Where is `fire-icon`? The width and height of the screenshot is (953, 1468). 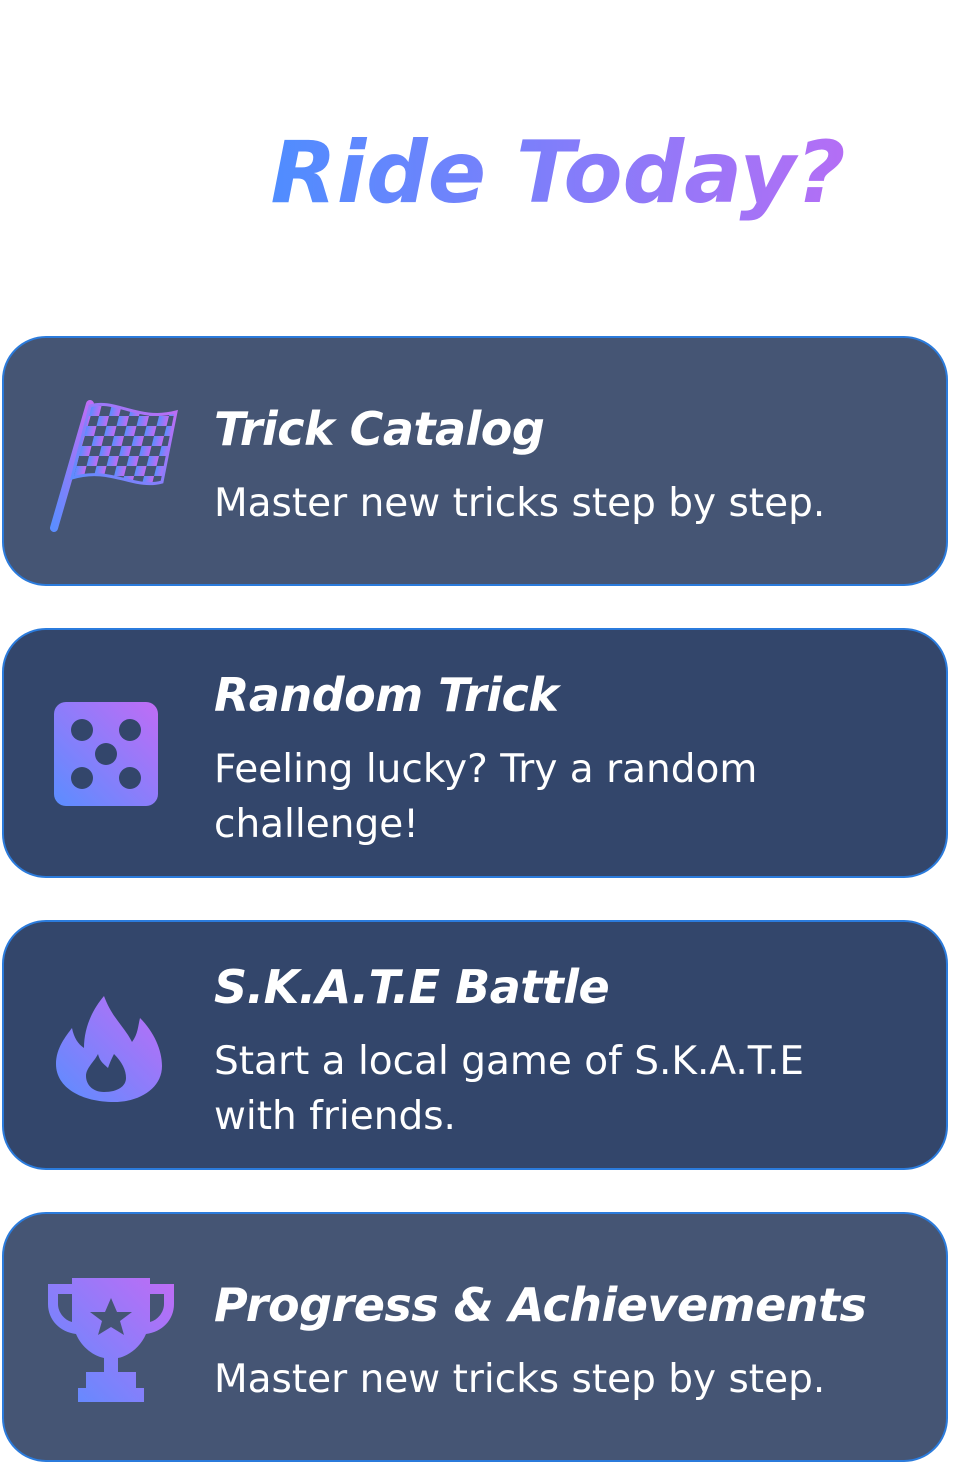
fire-icon is located at coordinates (109, 1049).